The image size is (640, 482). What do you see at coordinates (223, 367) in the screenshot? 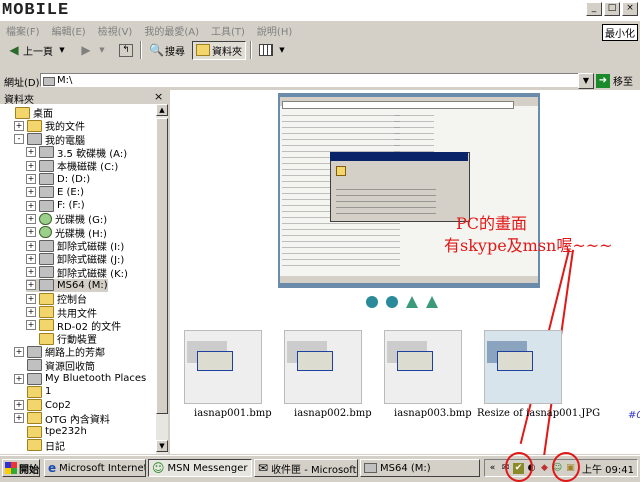
I see `thumbnail-iasnap001` at bounding box center [223, 367].